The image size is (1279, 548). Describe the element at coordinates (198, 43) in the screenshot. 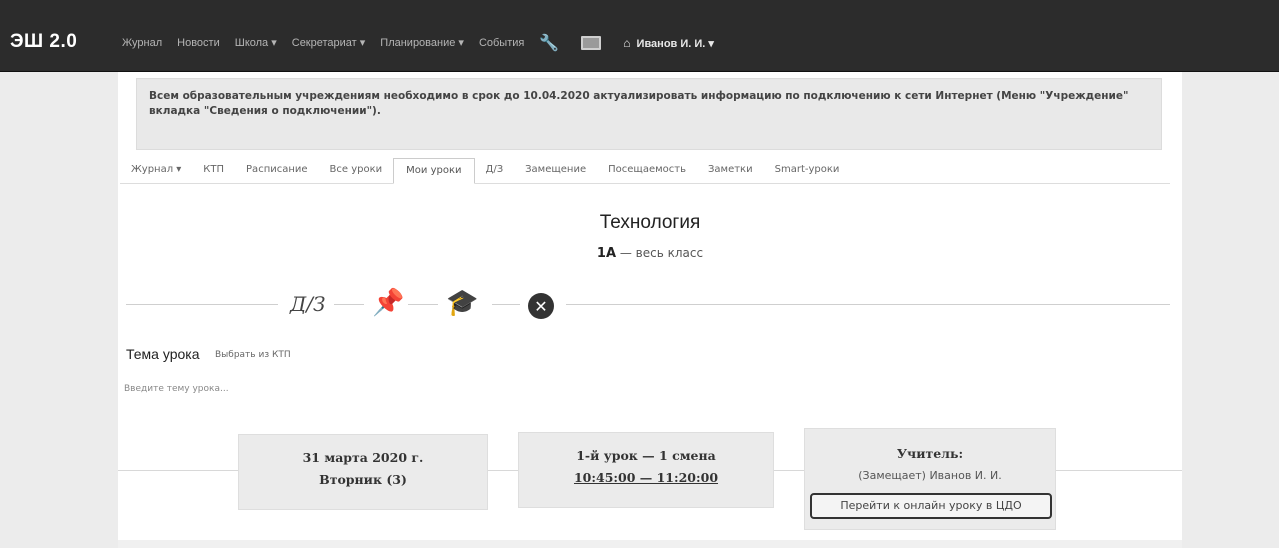

I see `nav-item-news: Новости` at that location.